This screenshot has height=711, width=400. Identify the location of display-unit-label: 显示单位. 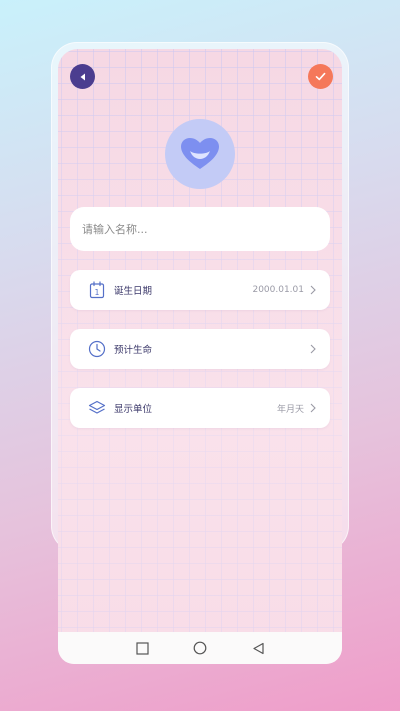
(133, 409).